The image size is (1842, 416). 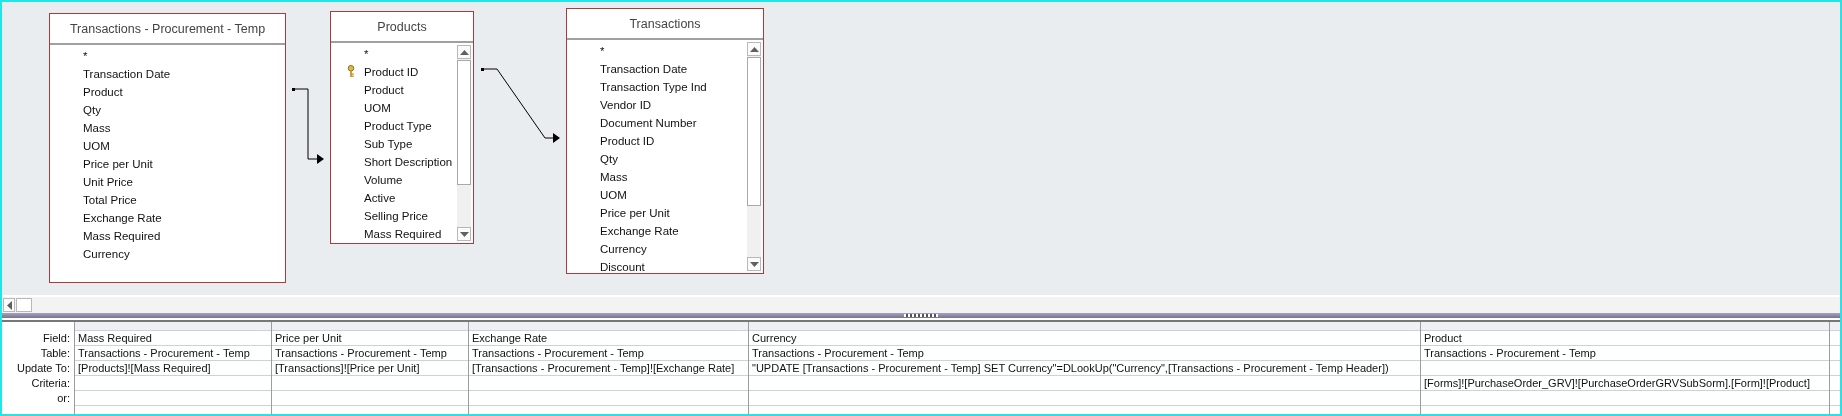 I want to click on table-title: Transactions, so click(x=665, y=23).